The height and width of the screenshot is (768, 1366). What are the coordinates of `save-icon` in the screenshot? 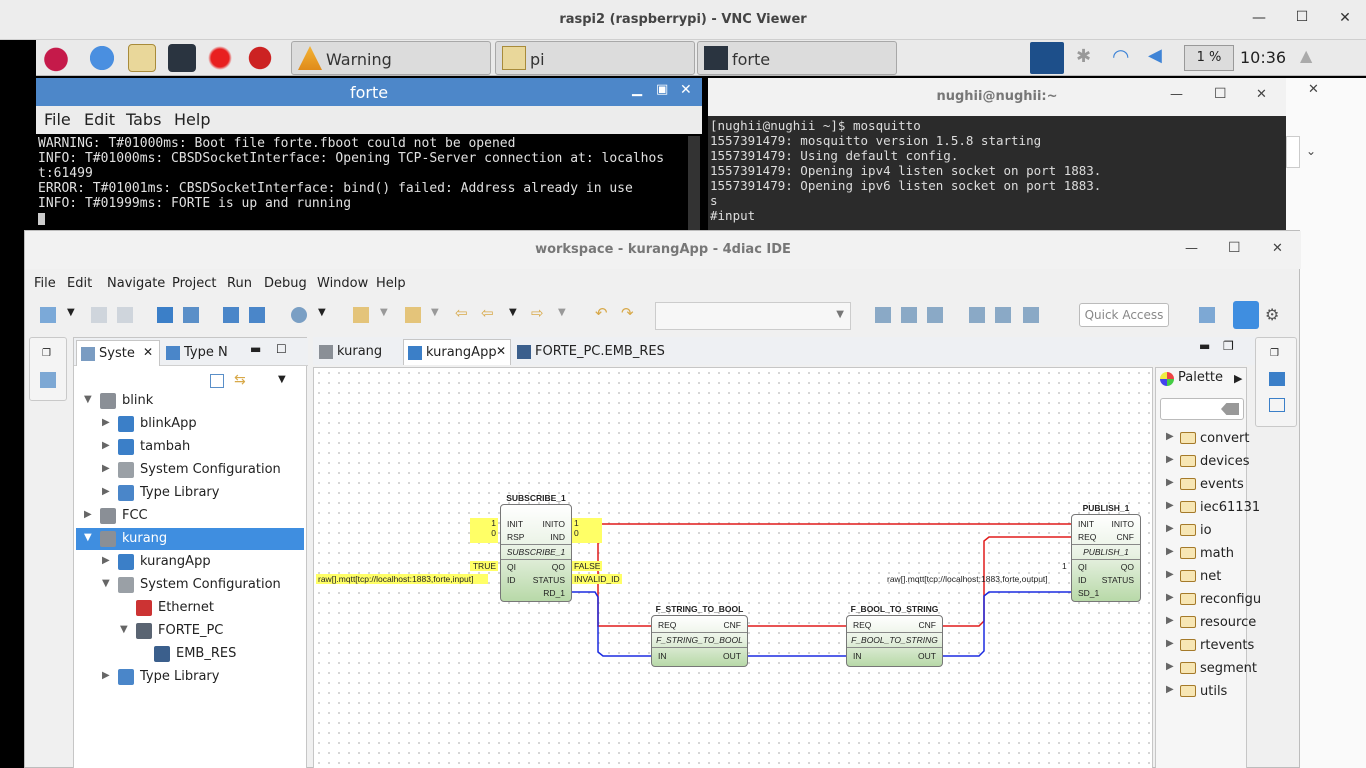 It's located at (99, 315).